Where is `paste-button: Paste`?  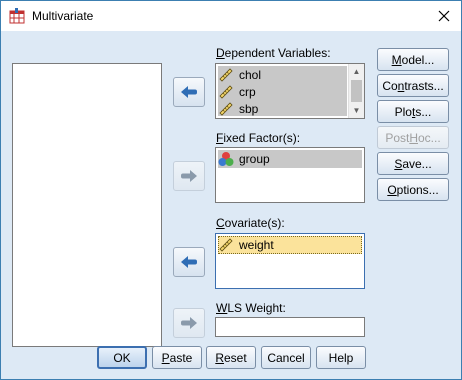
paste-button: Paste is located at coordinates (177, 357).